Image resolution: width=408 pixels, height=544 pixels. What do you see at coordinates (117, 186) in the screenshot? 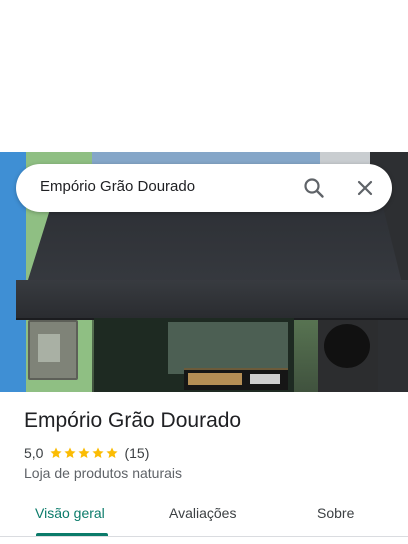
I see `search-input: Empório Grão Dourado` at bounding box center [117, 186].